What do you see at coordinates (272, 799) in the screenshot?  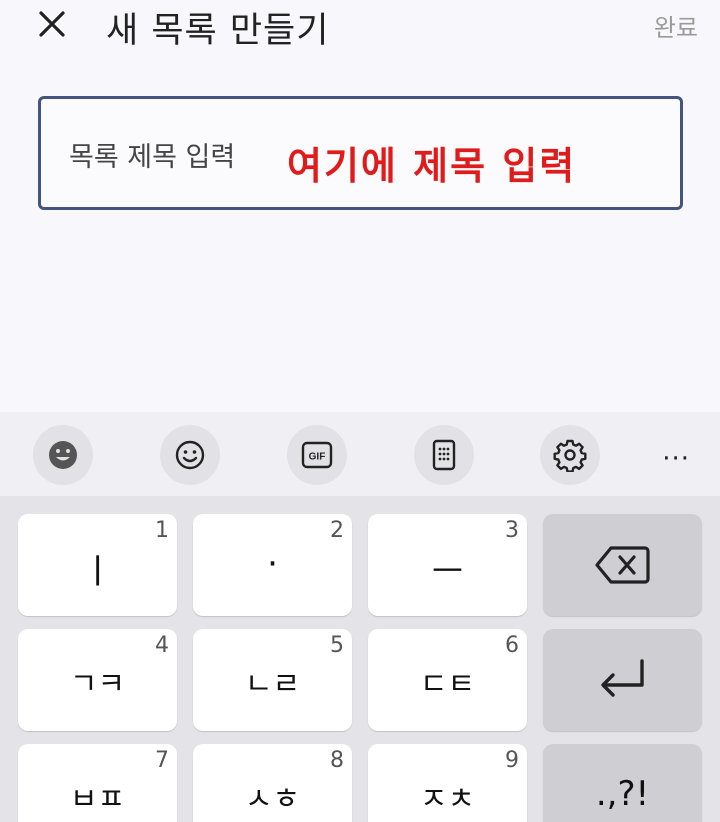 I see `key-glyph: ㅅㅎ` at bounding box center [272, 799].